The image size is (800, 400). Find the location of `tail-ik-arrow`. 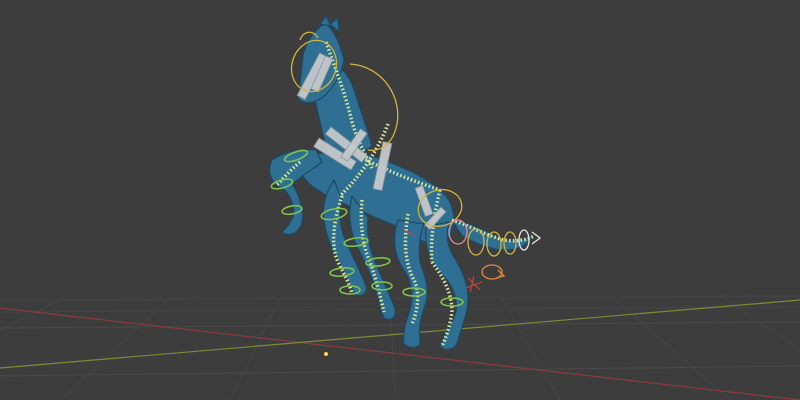

tail-ik-arrow is located at coordinates (500, 274).